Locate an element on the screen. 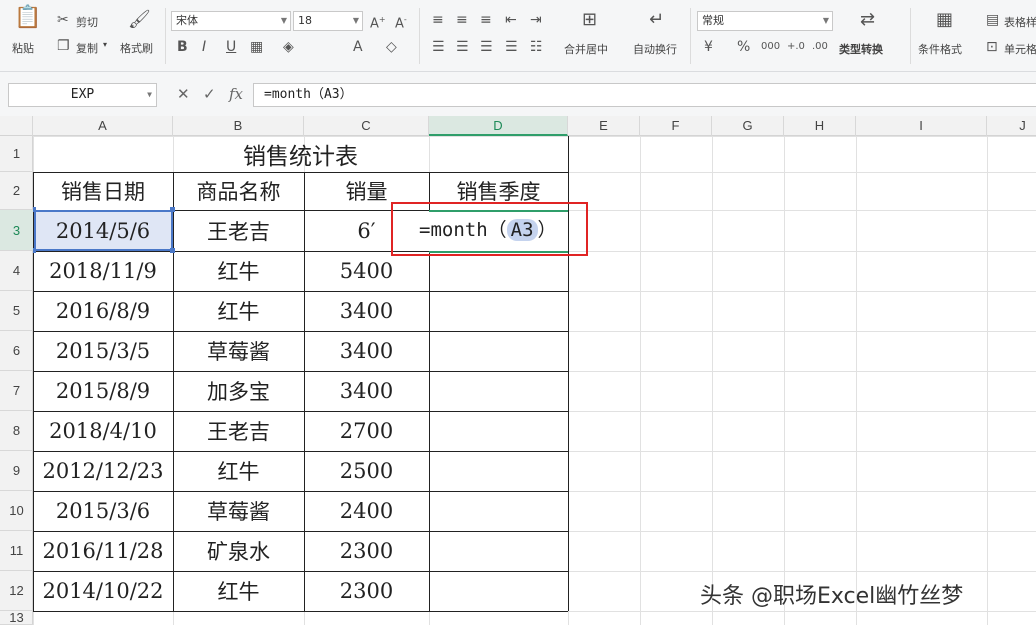 The width and height of the screenshot is (1036, 625). cancel-icon: ✕ is located at coordinates (183, 94).